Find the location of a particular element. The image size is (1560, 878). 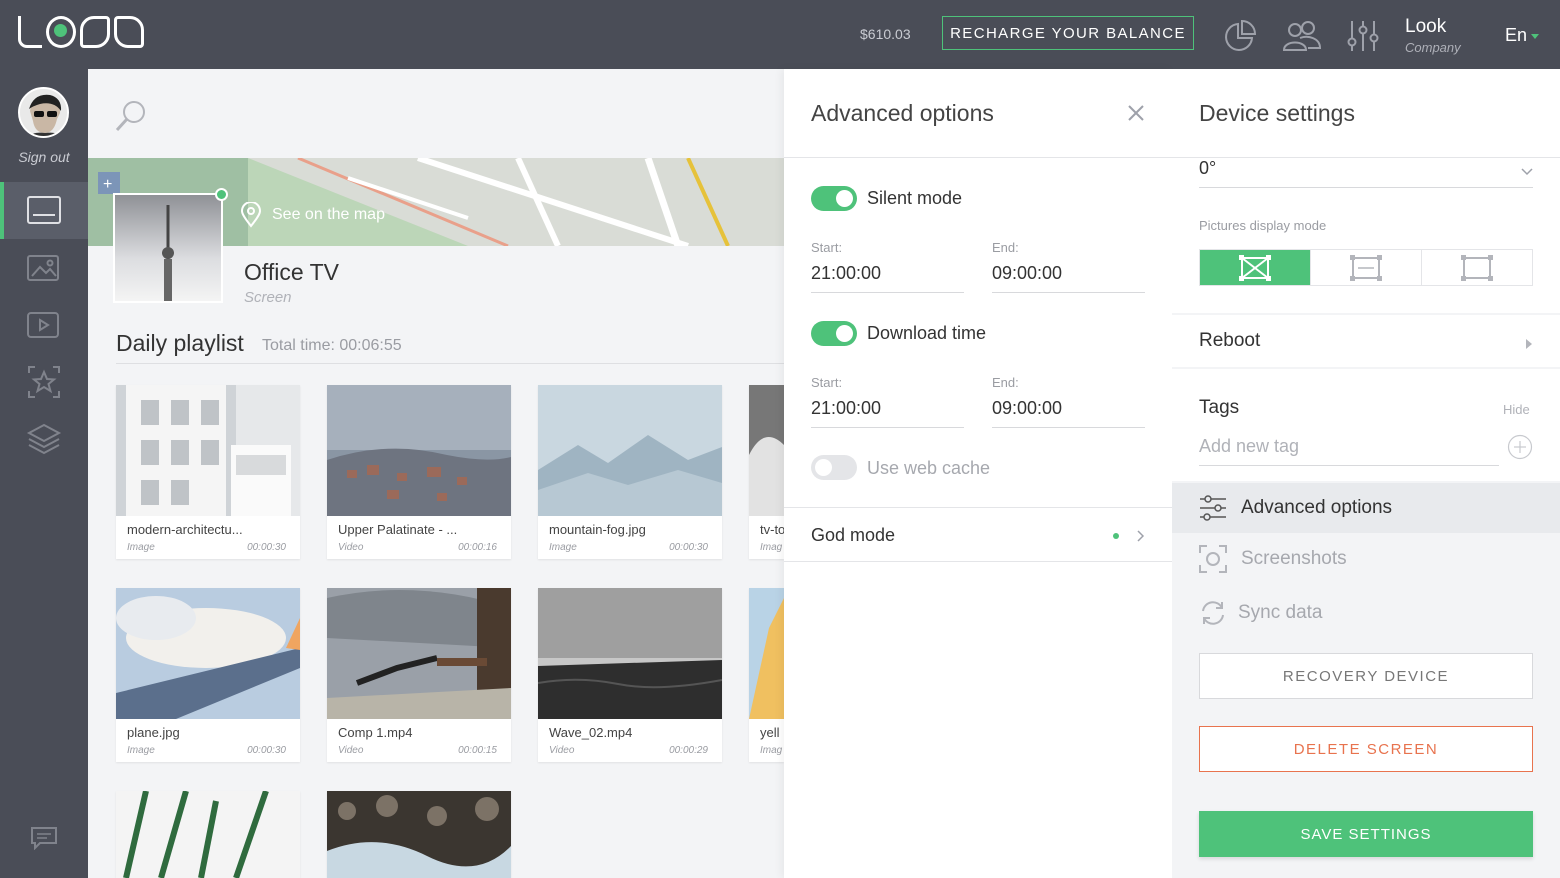

web-cache-toggle is located at coordinates (834, 467).